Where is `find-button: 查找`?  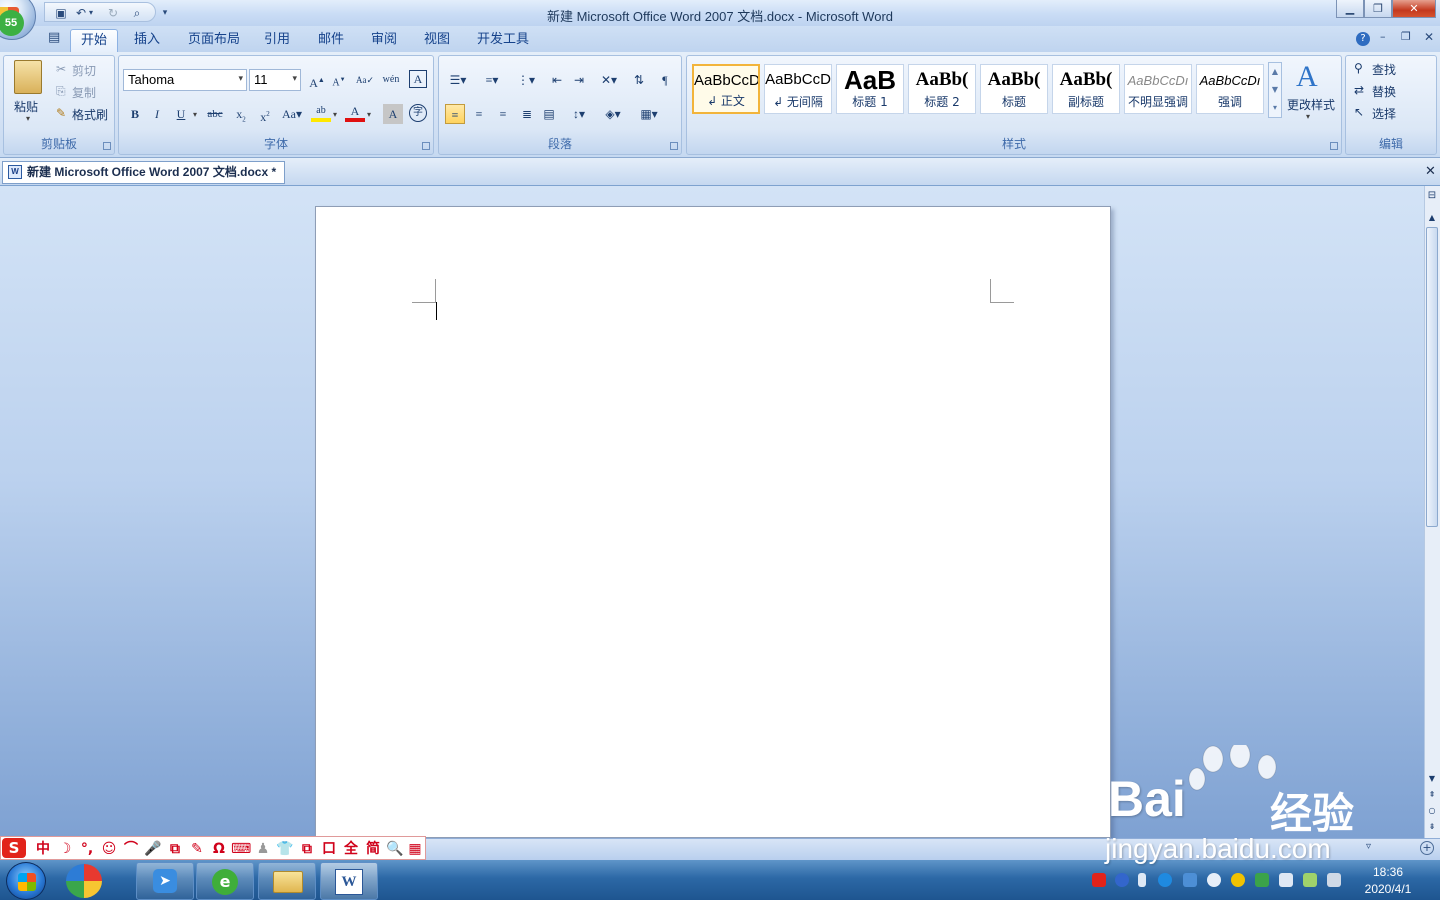 find-button: 查找 is located at coordinates (1384, 69).